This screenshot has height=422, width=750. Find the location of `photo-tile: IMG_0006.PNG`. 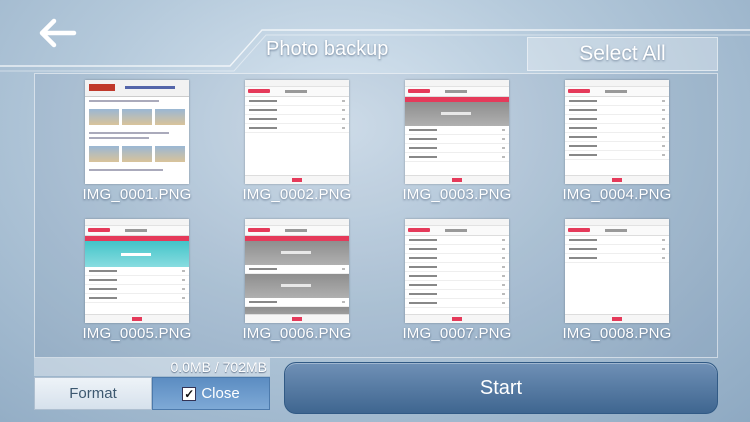

photo-tile: IMG_0006.PNG is located at coordinates (292, 278).